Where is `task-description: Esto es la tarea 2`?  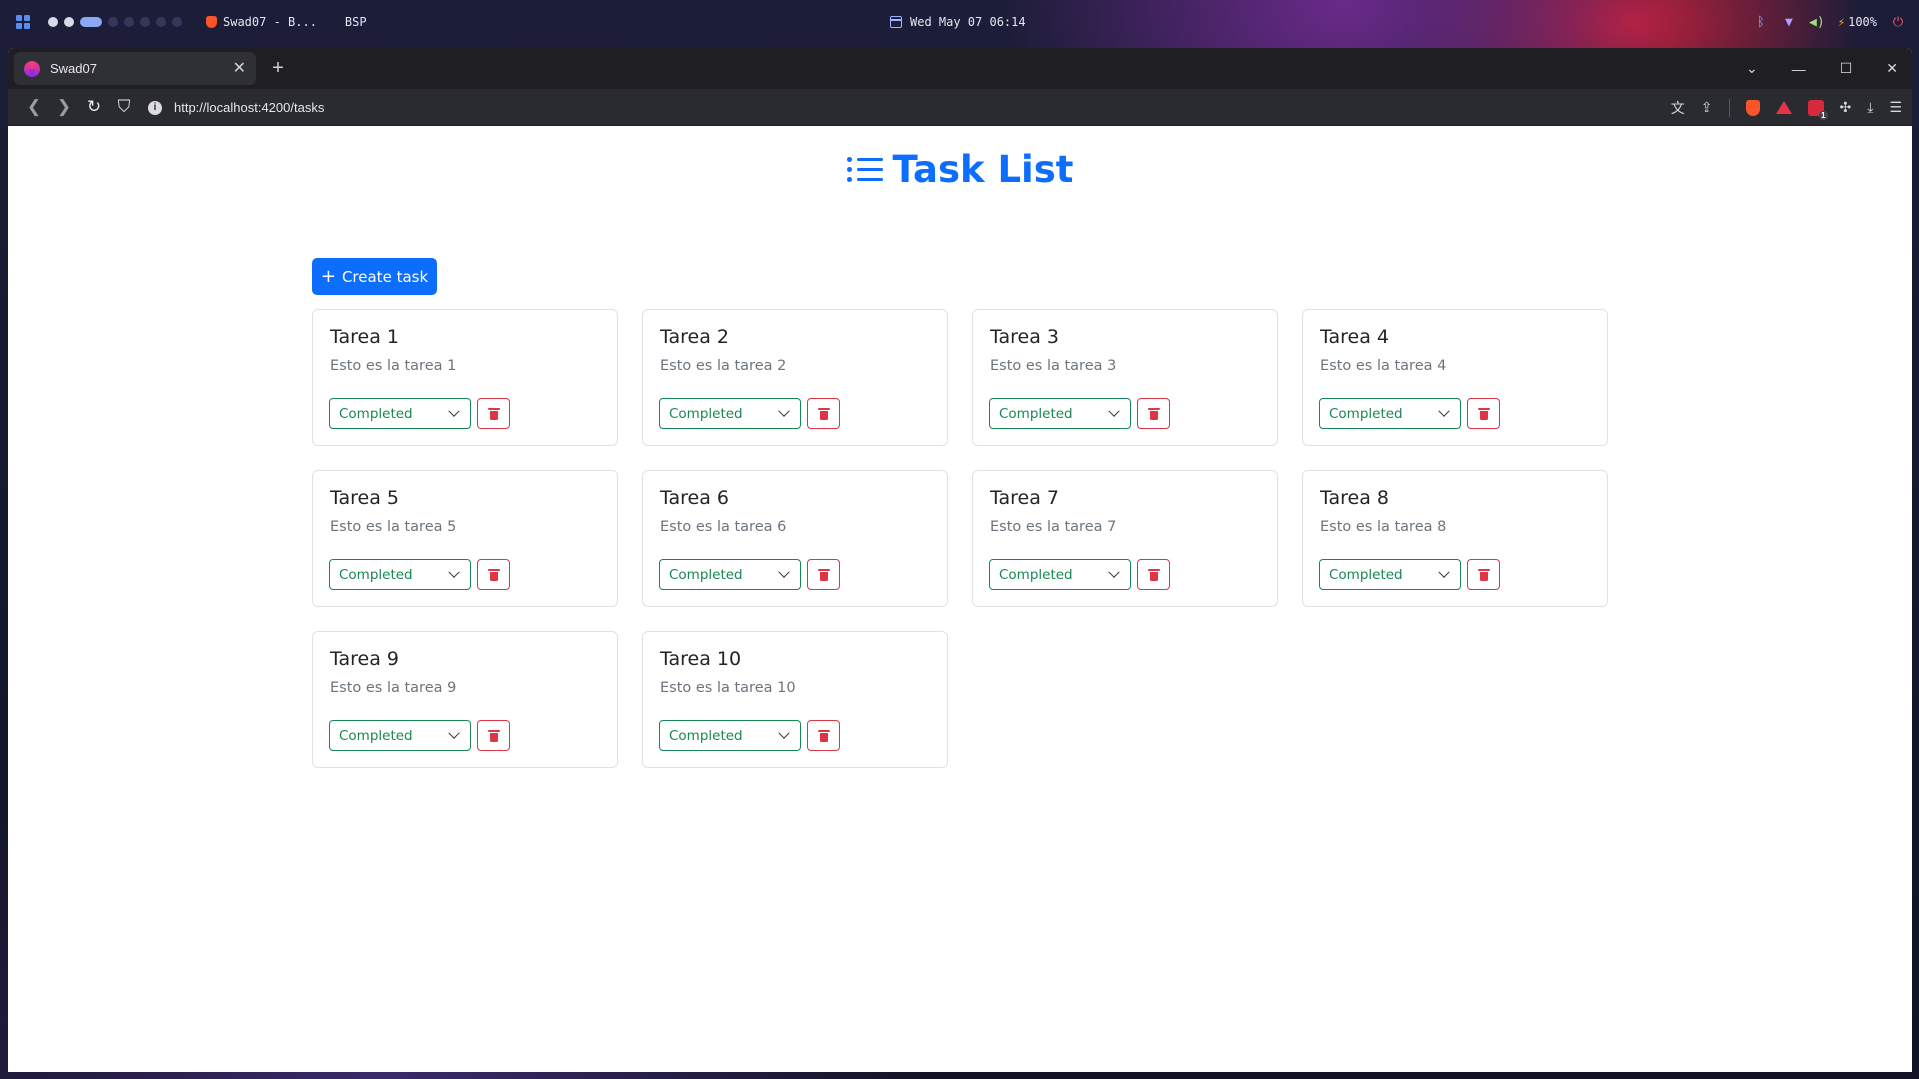
task-description: Esto es la tarea 2 is located at coordinates (723, 366).